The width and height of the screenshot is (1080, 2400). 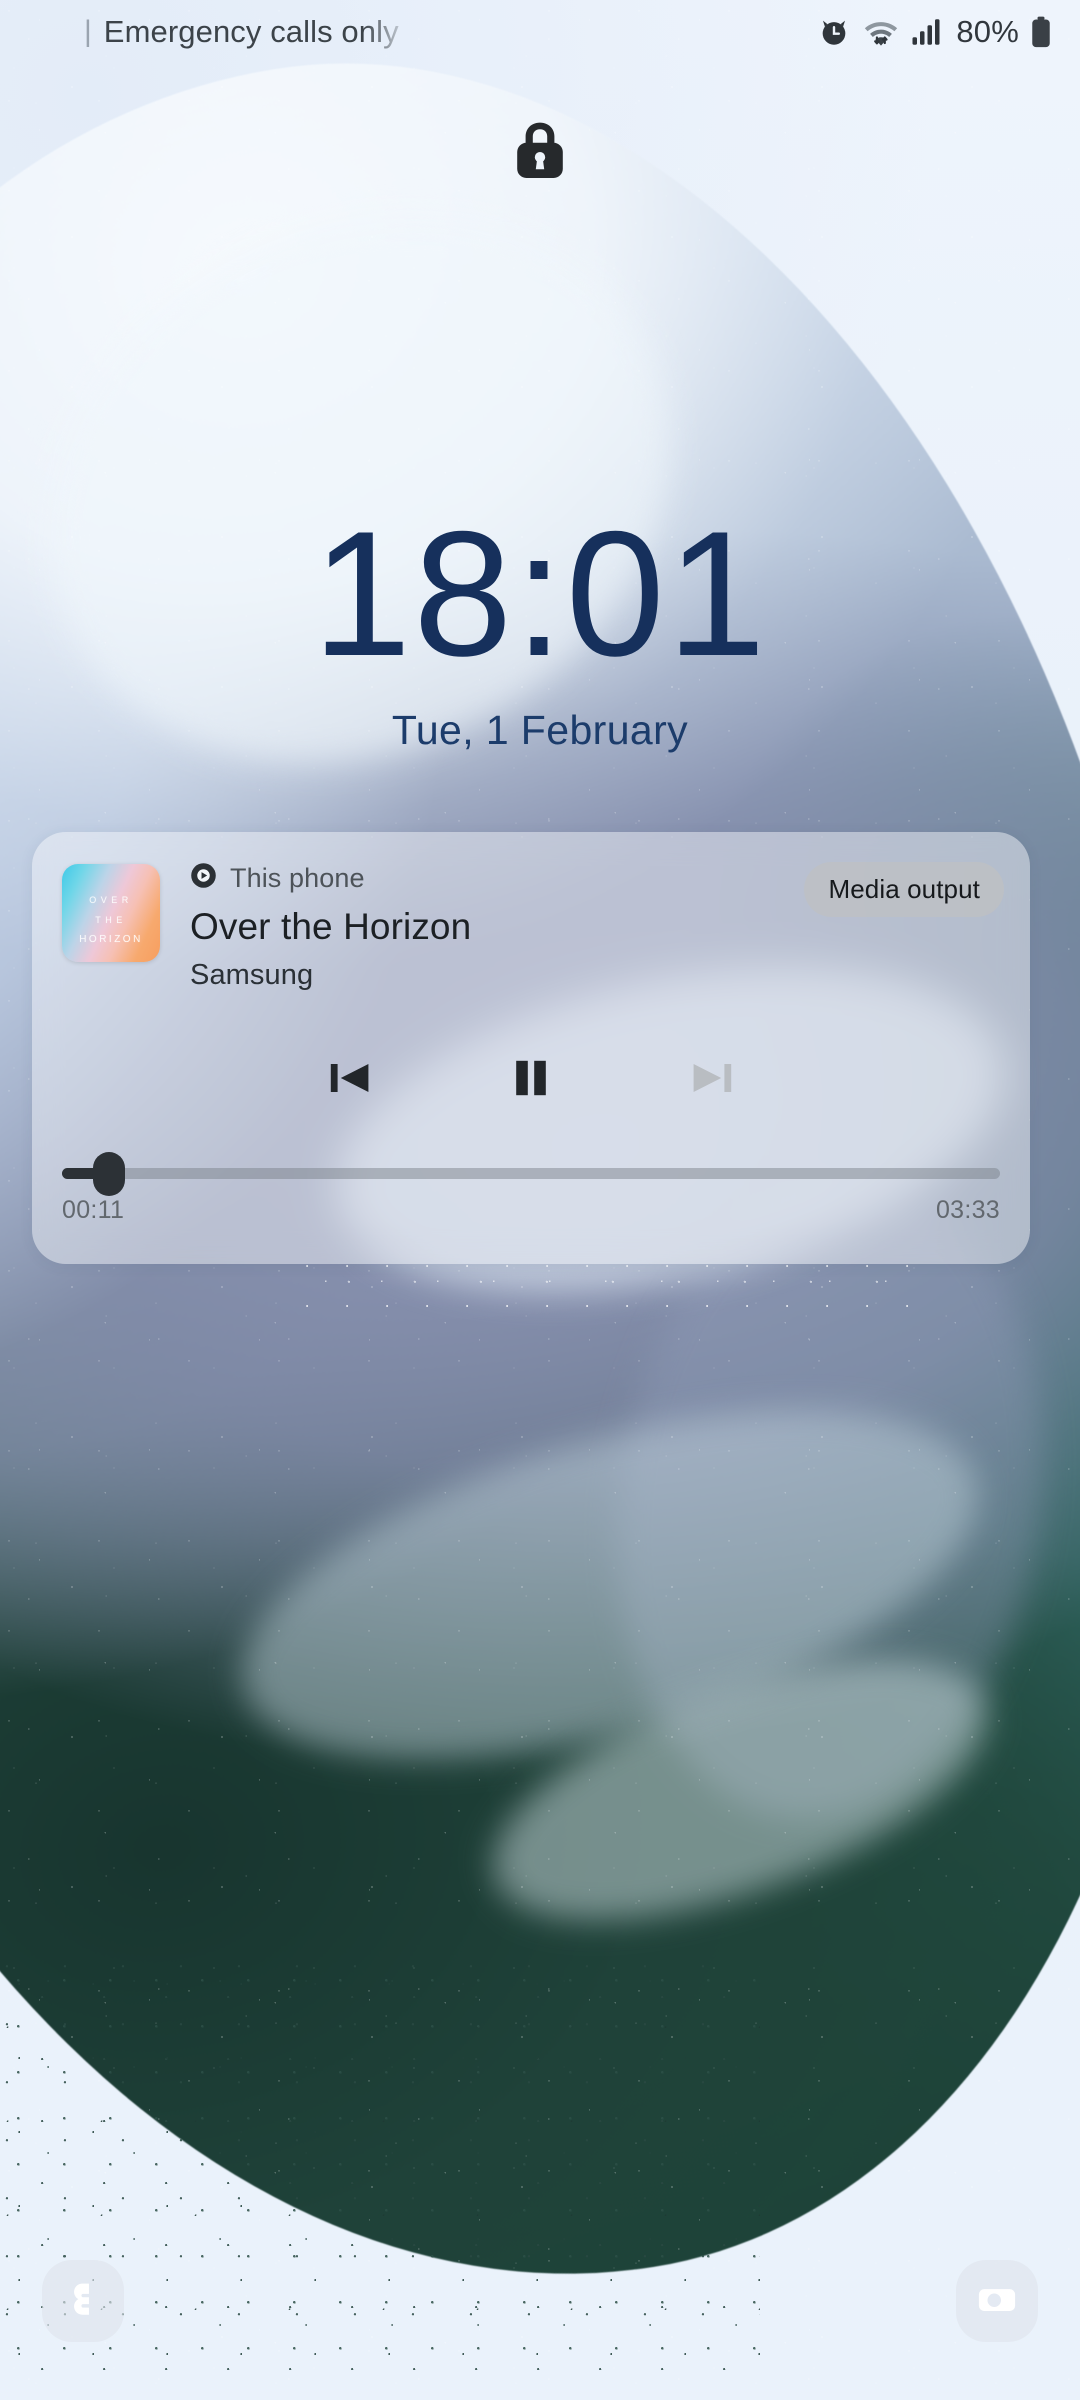 What do you see at coordinates (926, 32) in the screenshot?
I see `cellular-signal-icon` at bounding box center [926, 32].